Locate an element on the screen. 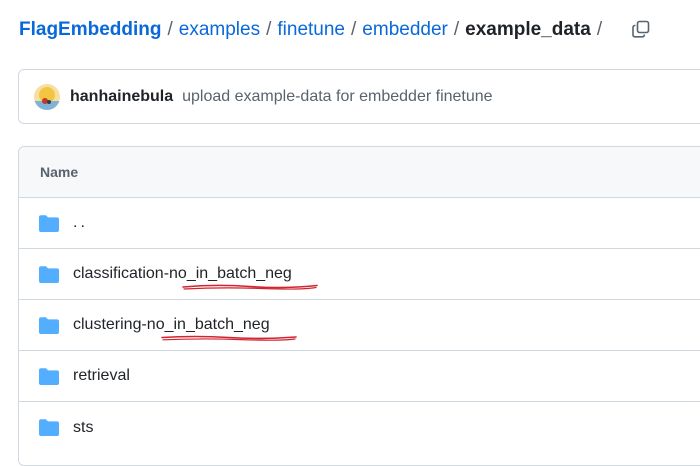 The image size is (700, 466). column-header-name: Name is located at coordinates (59, 172).